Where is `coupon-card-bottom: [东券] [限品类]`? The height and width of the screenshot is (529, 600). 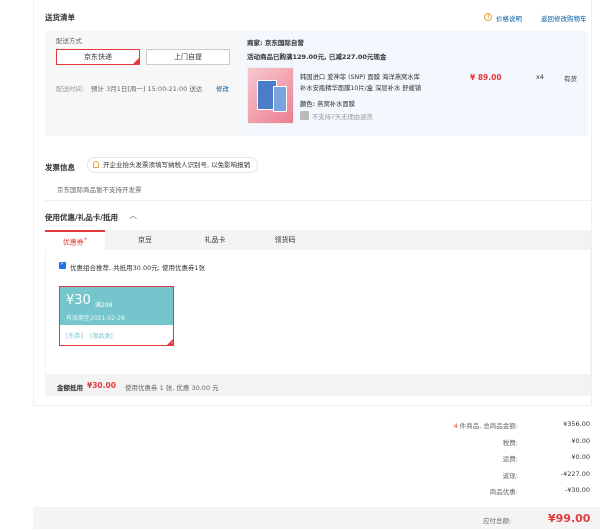
coupon-card-bottom: [东券] [限品类] is located at coordinates (116, 335).